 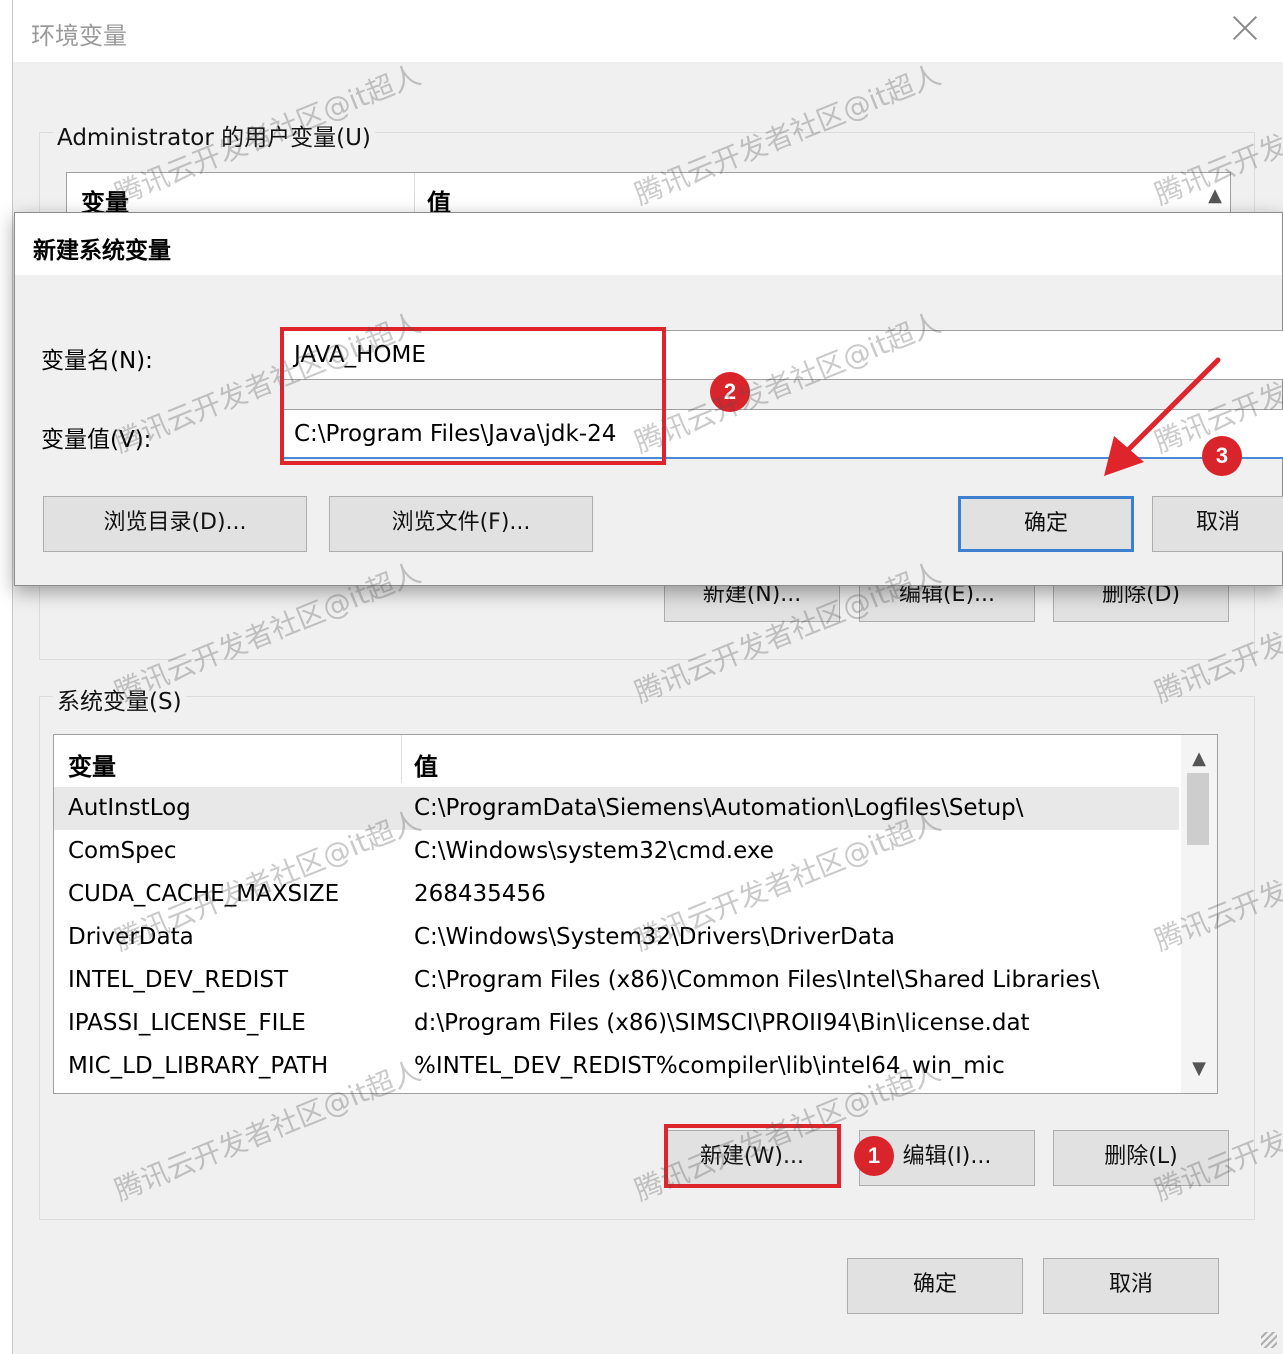 What do you see at coordinates (616, 759) in the screenshot?
I see `system-list-header: 变量 值` at bounding box center [616, 759].